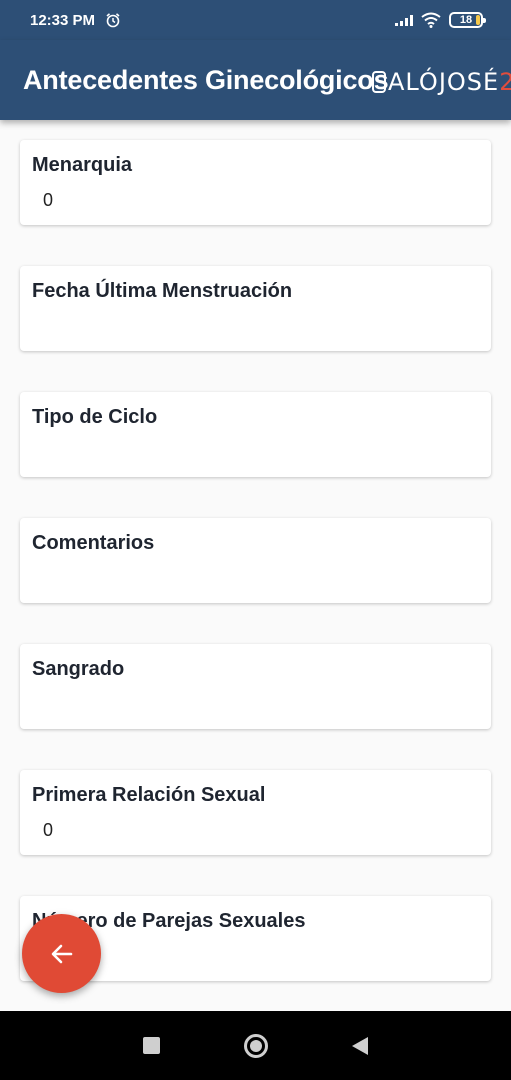  Describe the element at coordinates (93, 543) in the screenshot. I see `card-label: Comentarios` at that location.